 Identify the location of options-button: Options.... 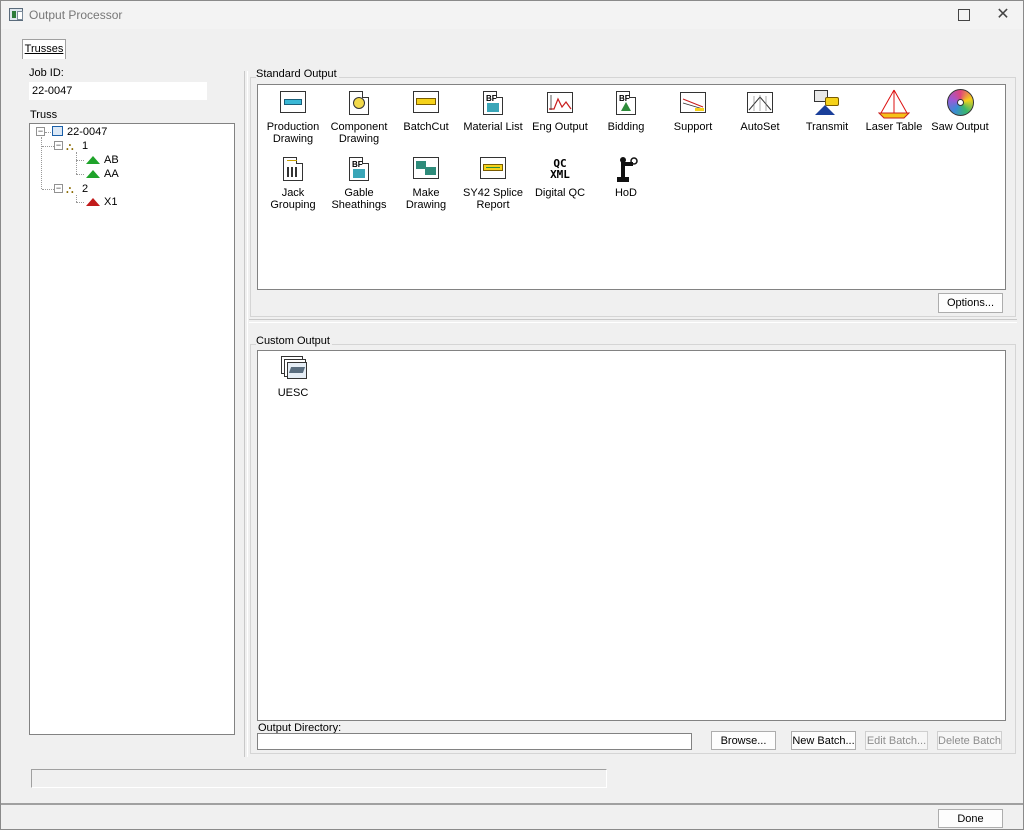
(970, 303).